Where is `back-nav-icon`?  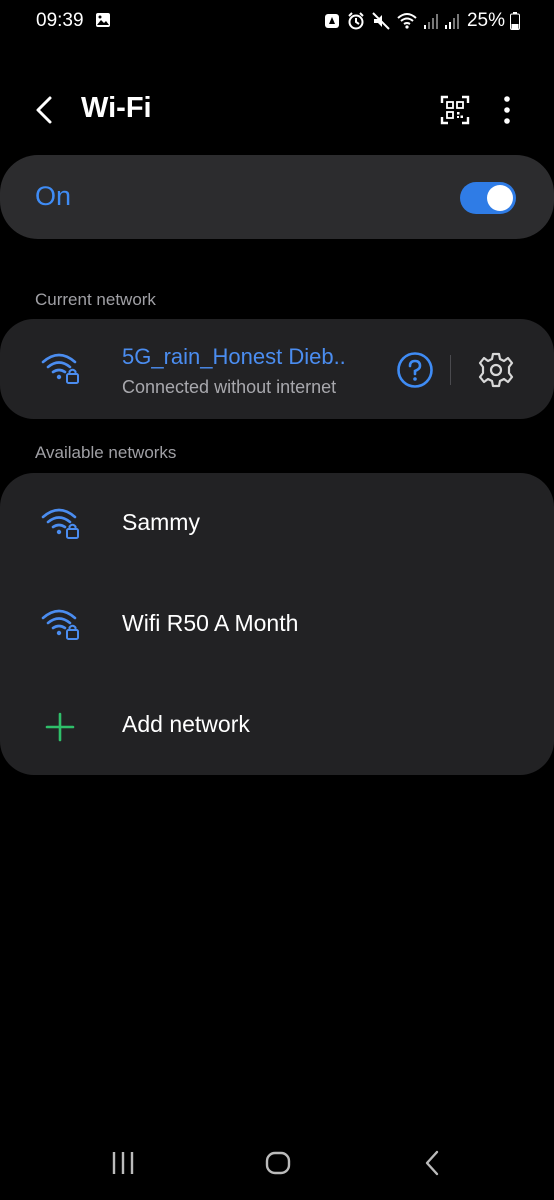 back-nav-icon is located at coordinates (433, 1163).